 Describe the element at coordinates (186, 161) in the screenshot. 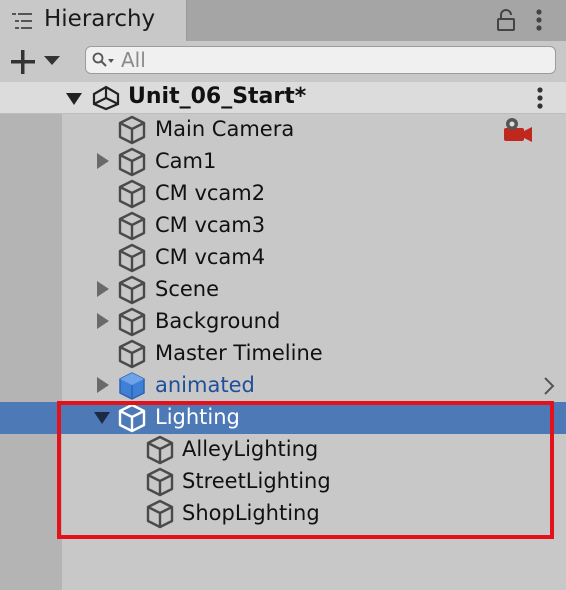

I see `item-label: Cam1` at that location.